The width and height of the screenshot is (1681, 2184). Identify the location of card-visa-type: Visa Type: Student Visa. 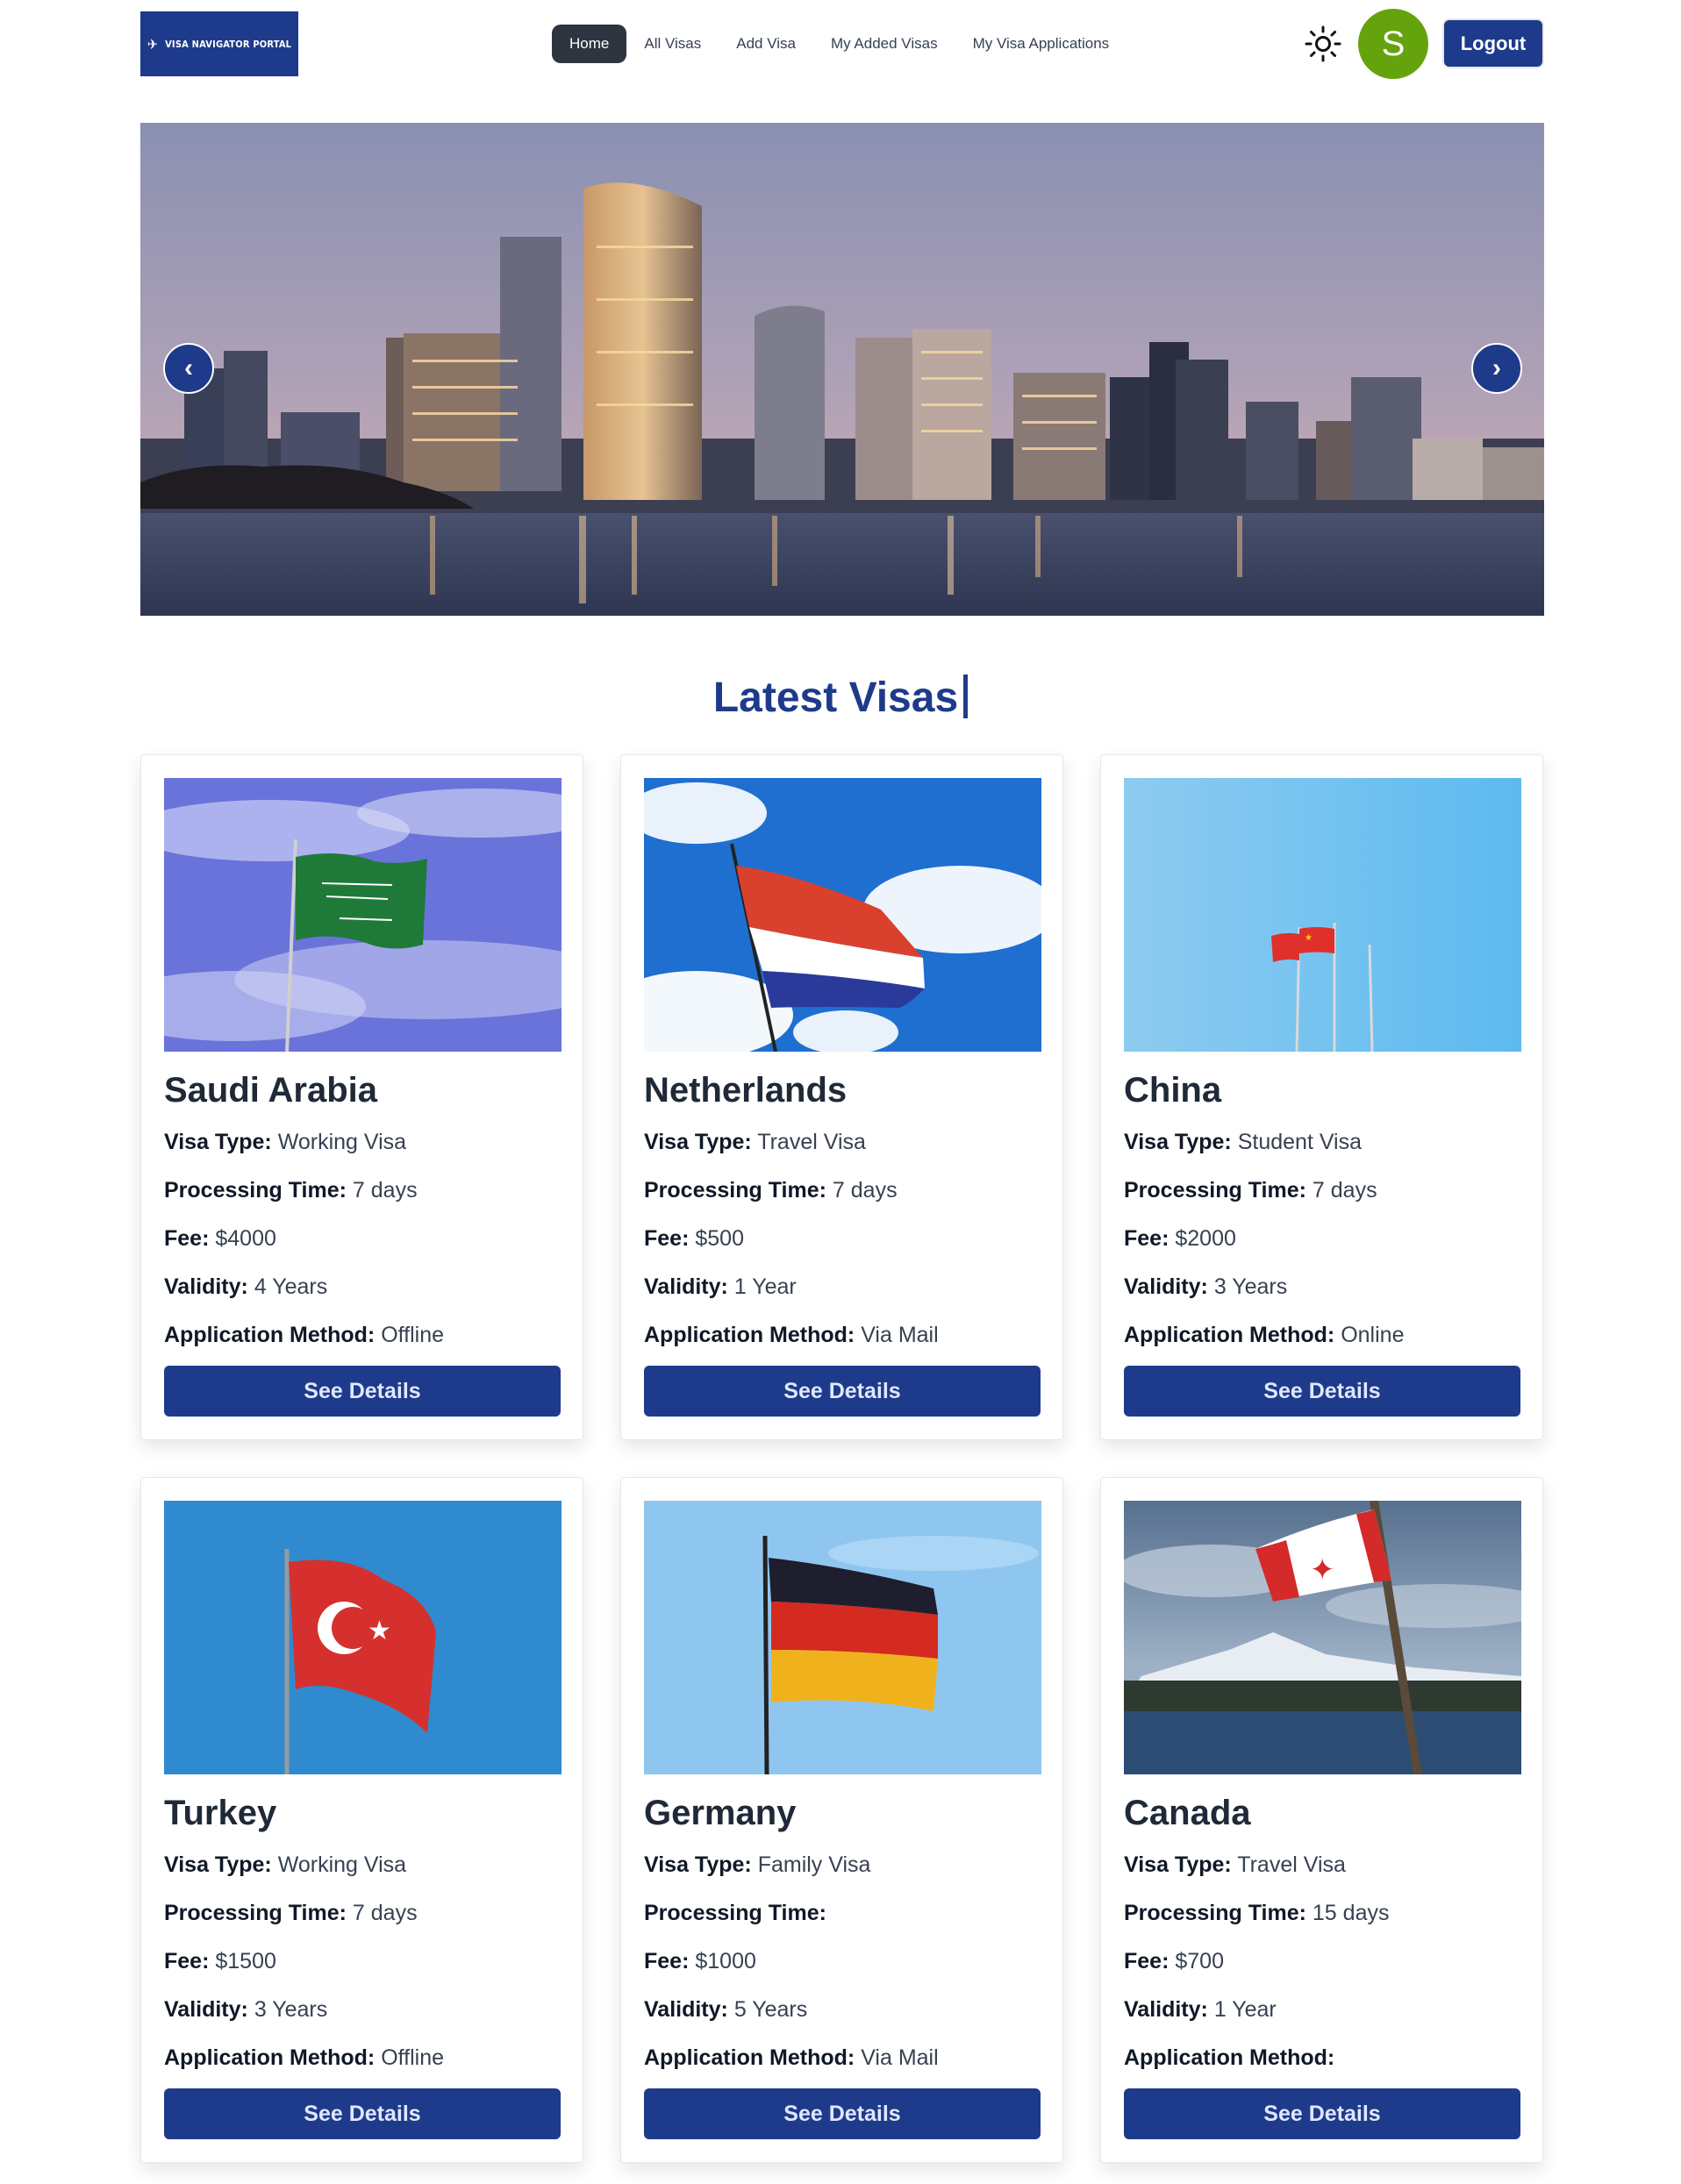
(1243, 1142).